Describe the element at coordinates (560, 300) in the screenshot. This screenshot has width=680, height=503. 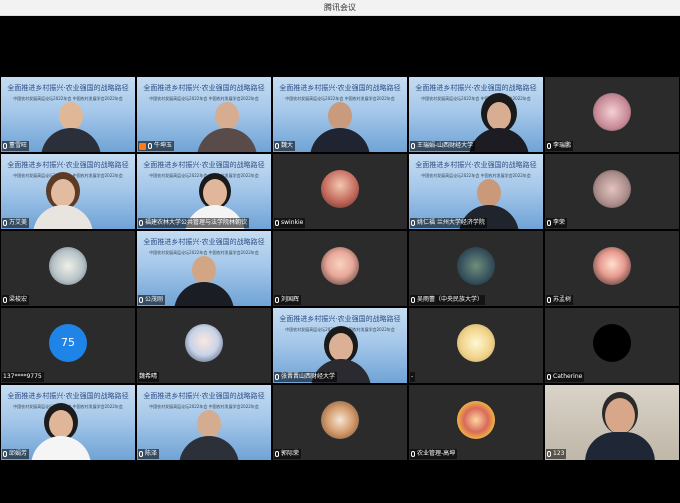
I see `participant-label: 苏孟树` at that location.